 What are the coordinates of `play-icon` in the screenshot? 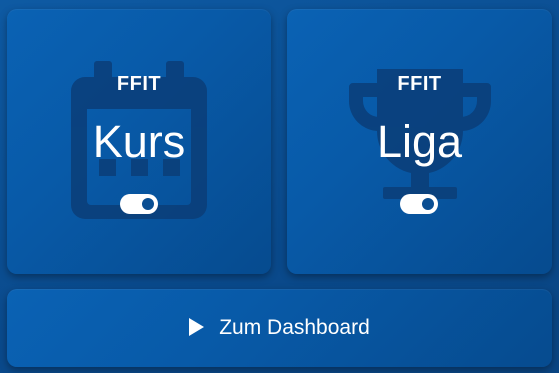 It's located at (197, 327).